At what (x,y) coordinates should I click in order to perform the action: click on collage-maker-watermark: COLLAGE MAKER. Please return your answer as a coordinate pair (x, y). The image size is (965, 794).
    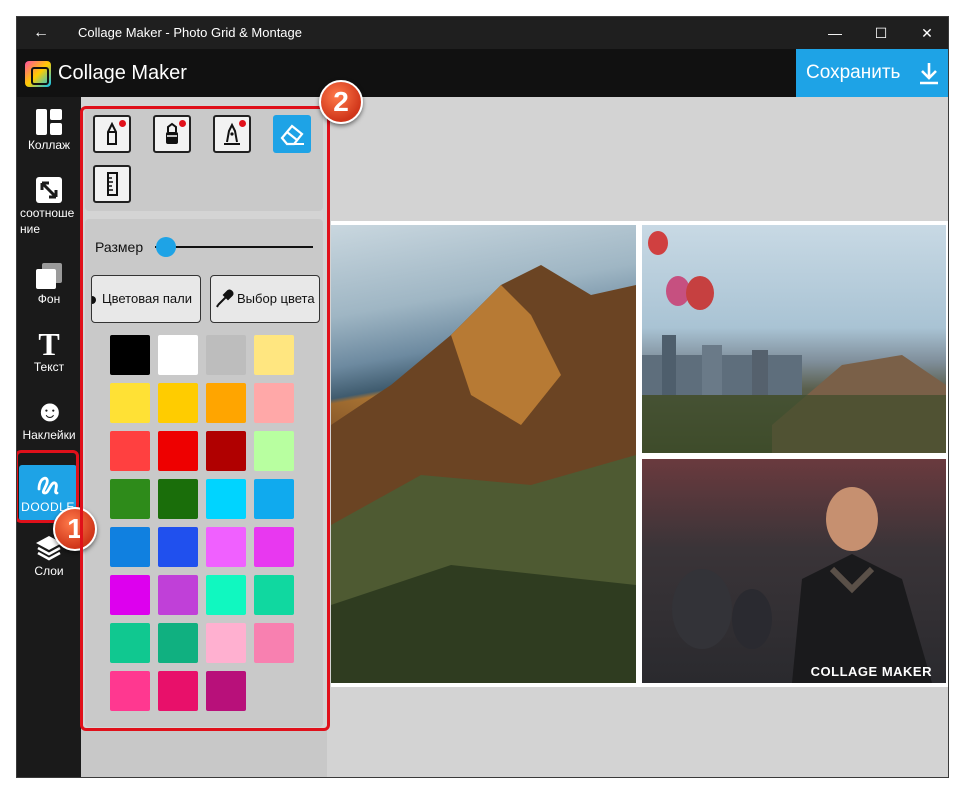
    Looking at the image, I should click on (871, 671).